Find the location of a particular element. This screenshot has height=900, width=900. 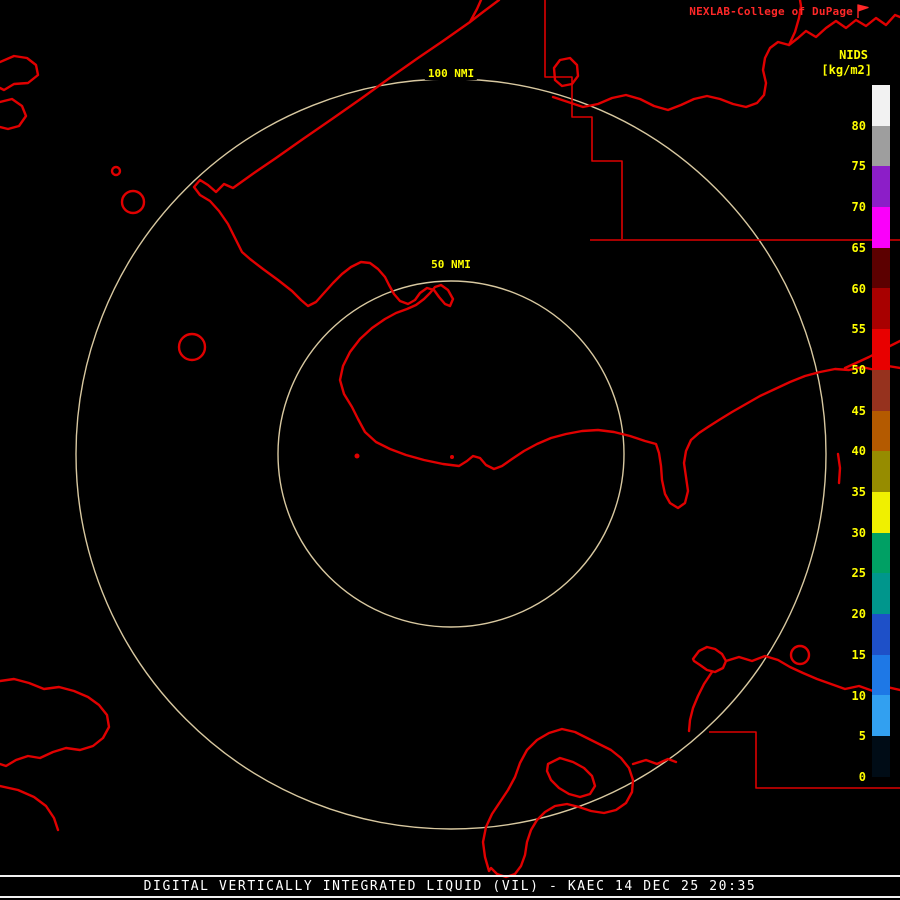

island-ring-west-small is located at coordinates (116, 171).